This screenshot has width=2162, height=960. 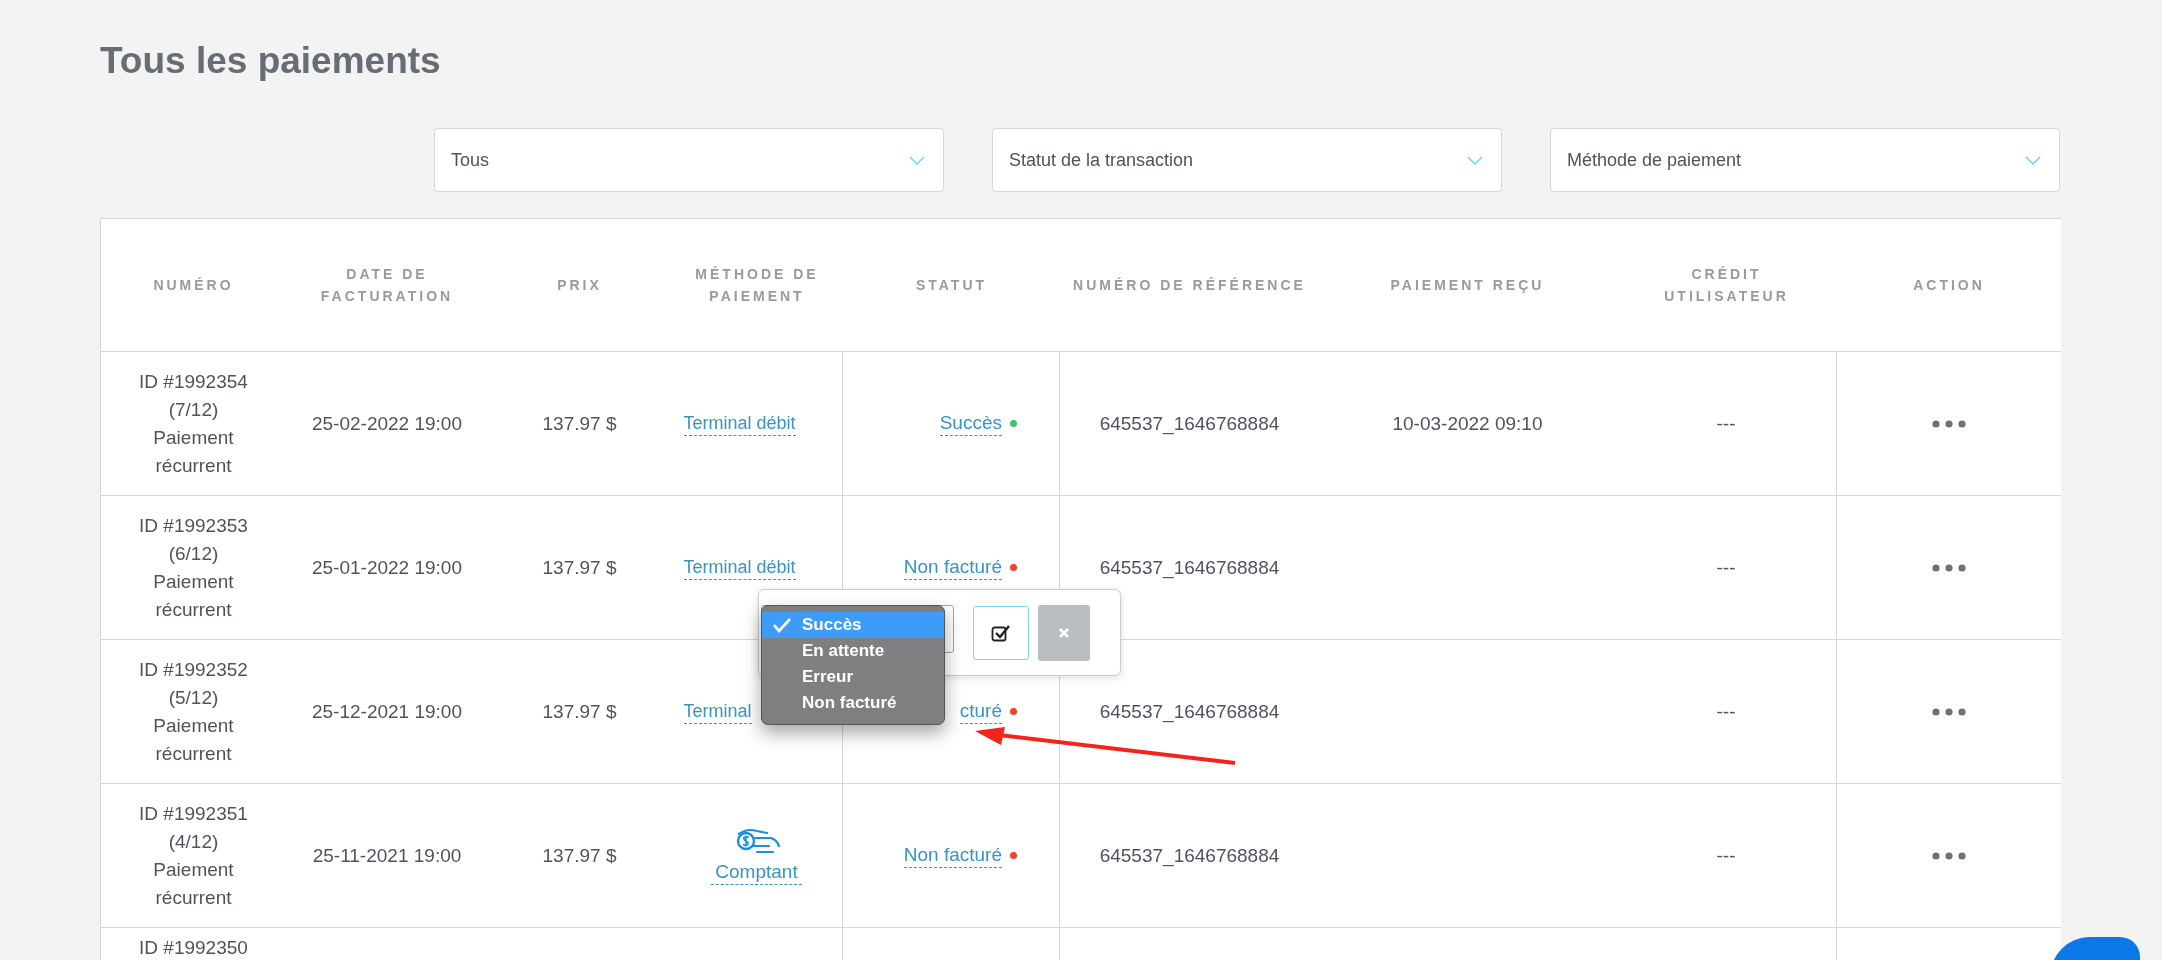 I want to click on close-icon, so click(x=1064, y=633).